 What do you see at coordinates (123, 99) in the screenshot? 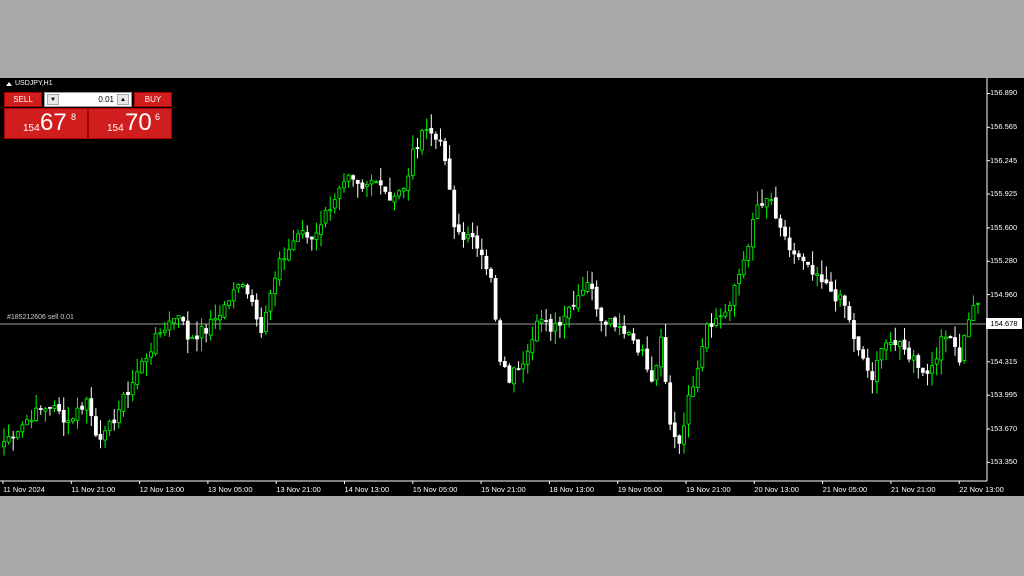
I see `lot-increase-icon: ▲` at bounding box center [123, 99].